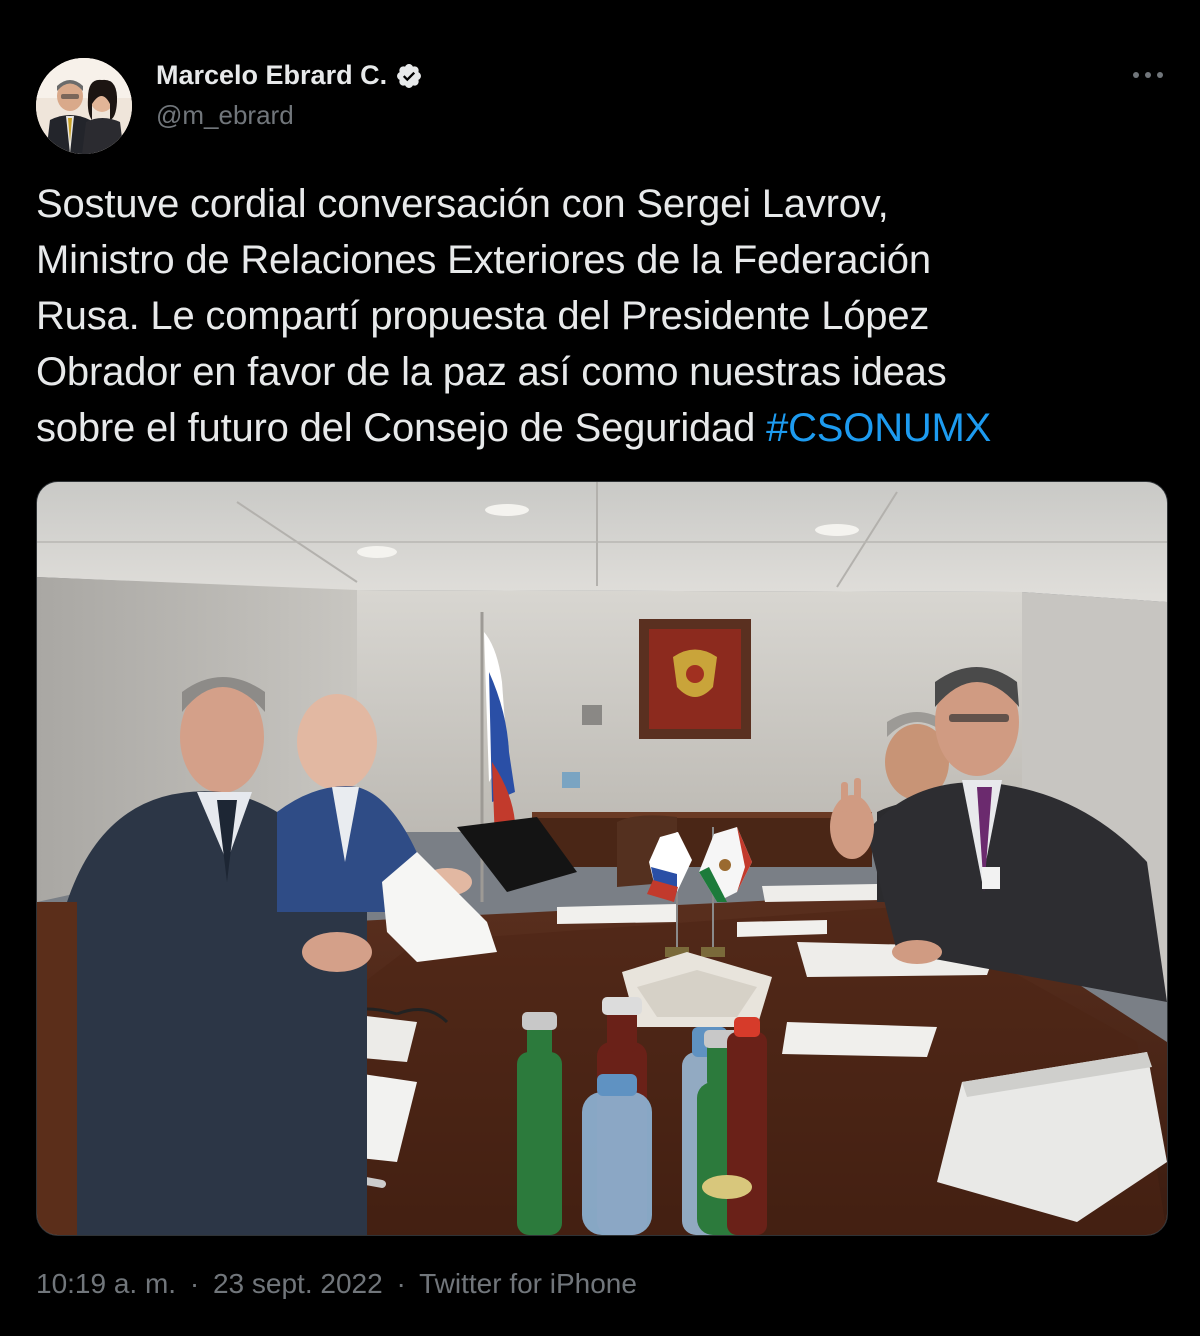 The width and height of the screenshot is (1200, 1336). What do you see at coordinates (409, 76) in the screenshot?
I see `verified-badge-icon` at bounding box center [409, 76].